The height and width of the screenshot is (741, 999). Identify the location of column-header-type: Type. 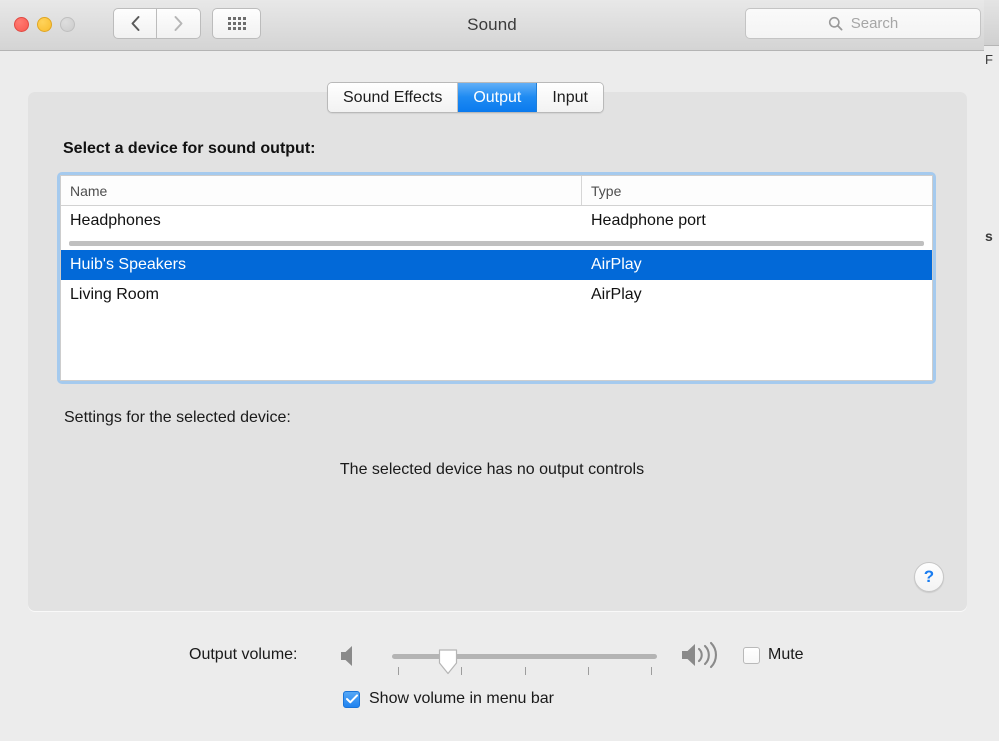
(757, 190).